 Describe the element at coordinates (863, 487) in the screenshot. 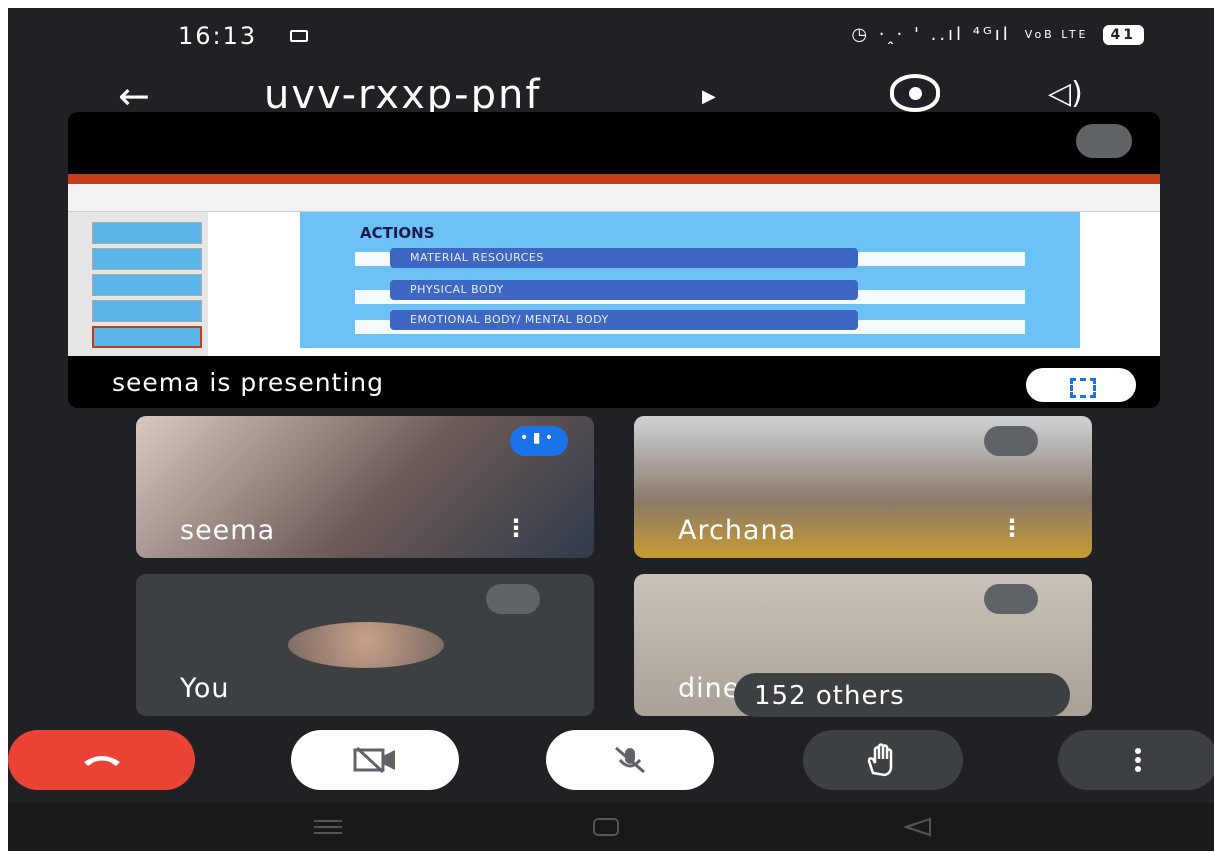

I see `participant-tile-archana: Archana ⋮` at that location.